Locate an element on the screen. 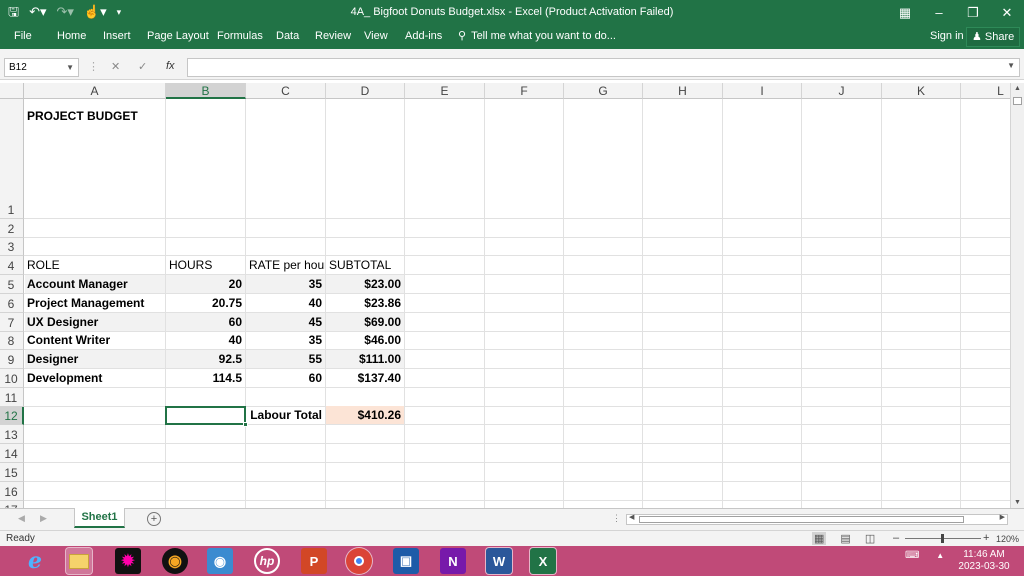 This screenshot has height=576, width=1024. ribbon-display-icon: ▦ is located at coordinates (905, 12).